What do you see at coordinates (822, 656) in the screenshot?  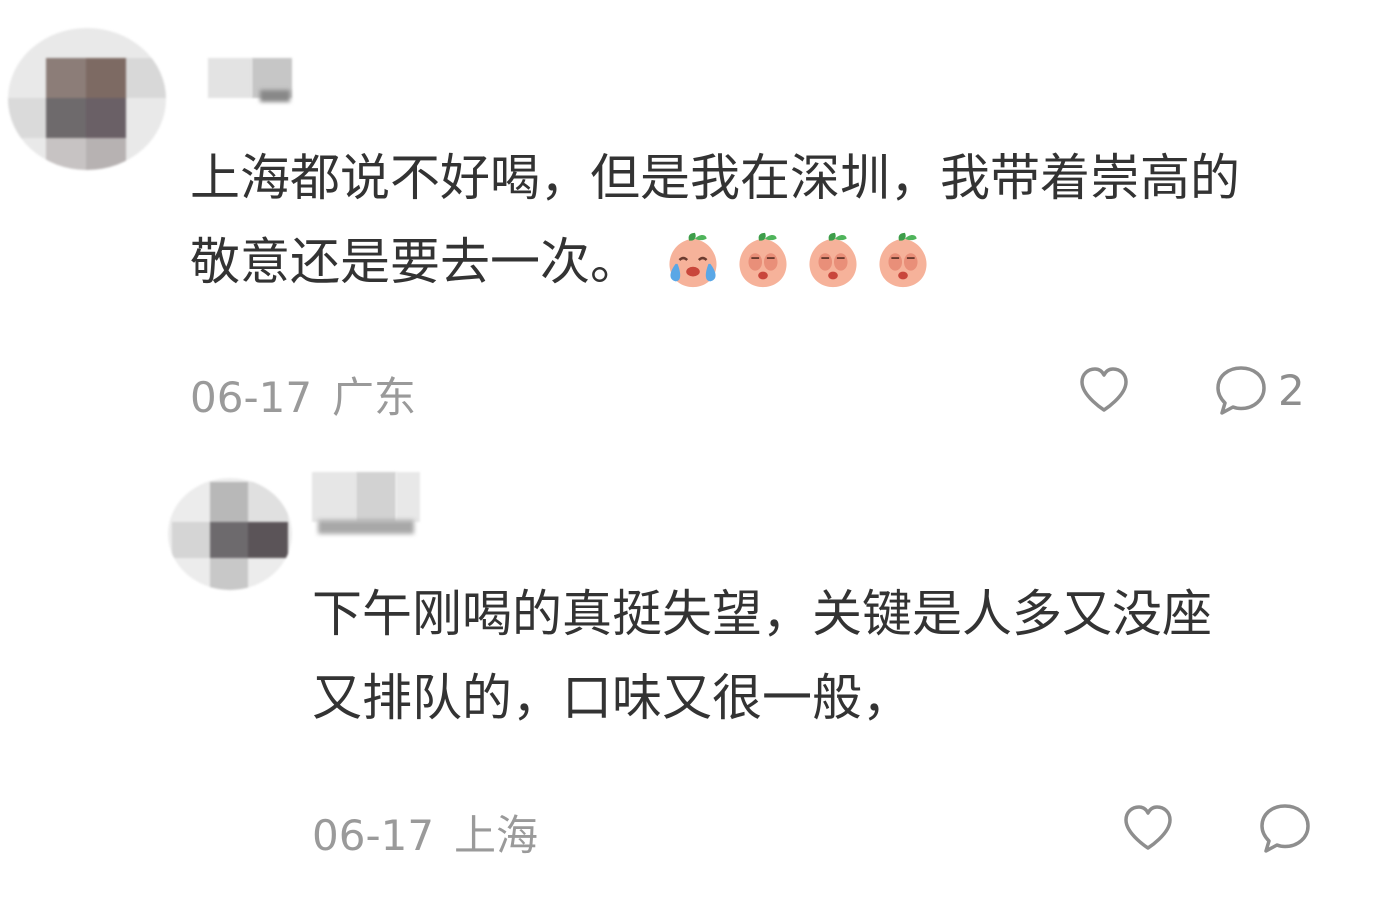 I see `reply-text: 下午刚喝的真挺失望，关键是人多又没座 又排队的，口味又很一般，` at bounding box center [822, 656].